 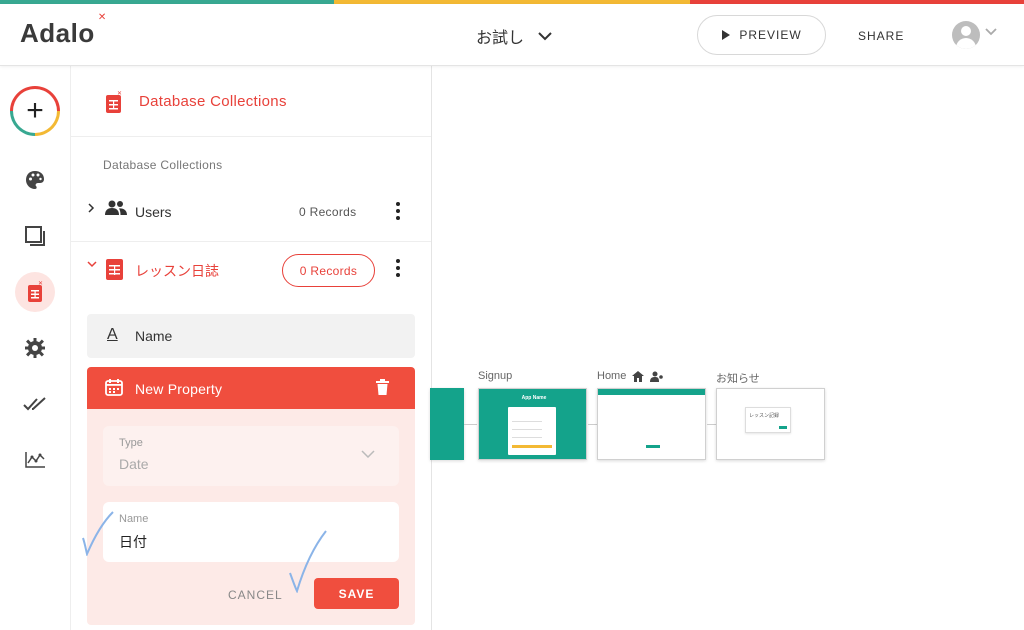 I want to click on app-selector: お試し, so click(x=514, y=36).